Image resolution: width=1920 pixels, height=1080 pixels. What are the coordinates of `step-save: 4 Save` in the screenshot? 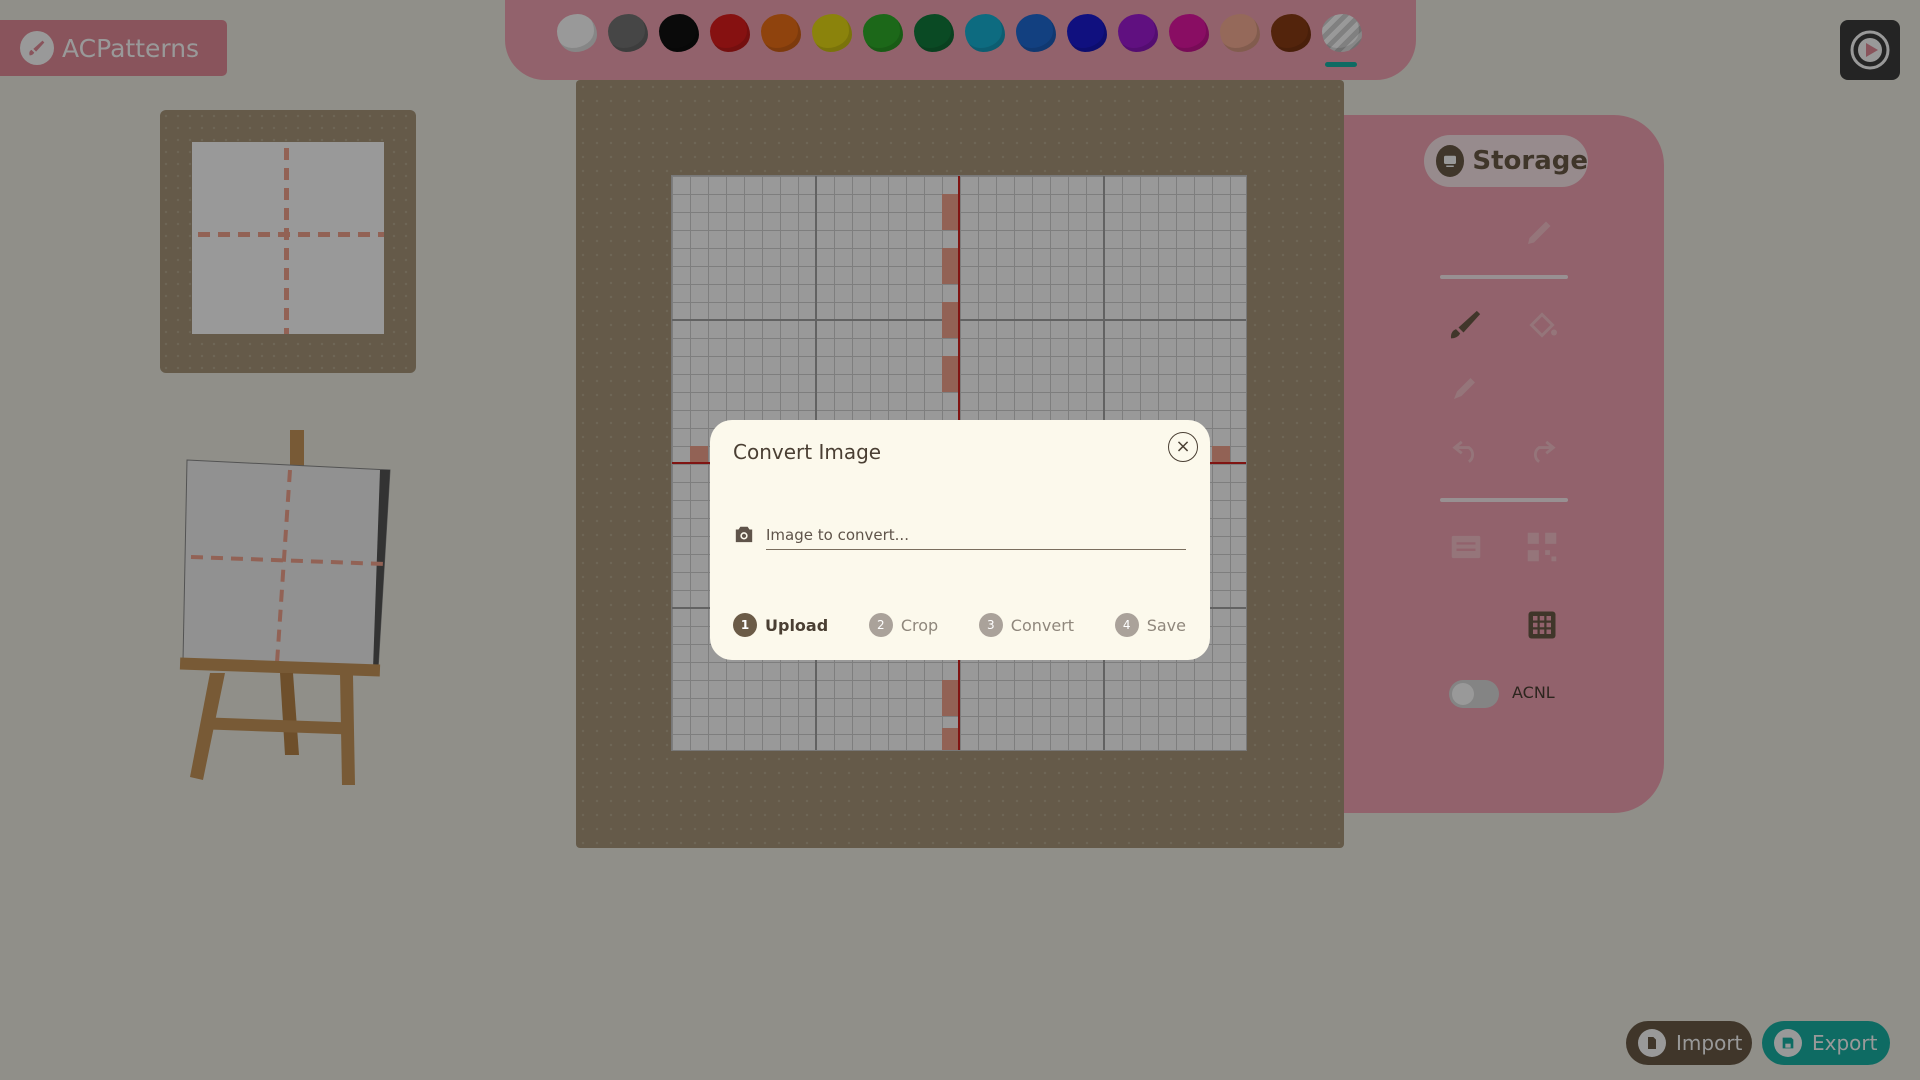 It's located at (1150, 625).